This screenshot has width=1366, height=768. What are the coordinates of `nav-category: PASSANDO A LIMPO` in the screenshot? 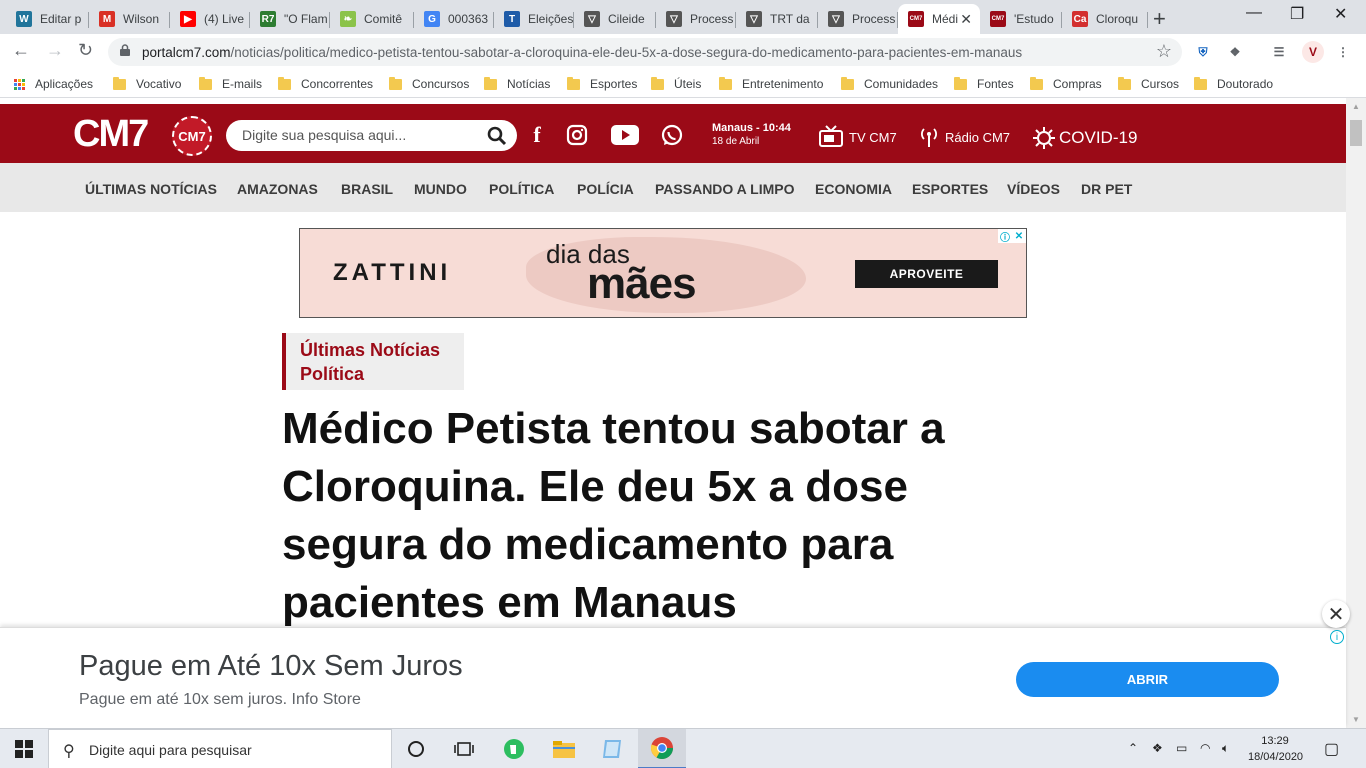 It's located at (725, 189).